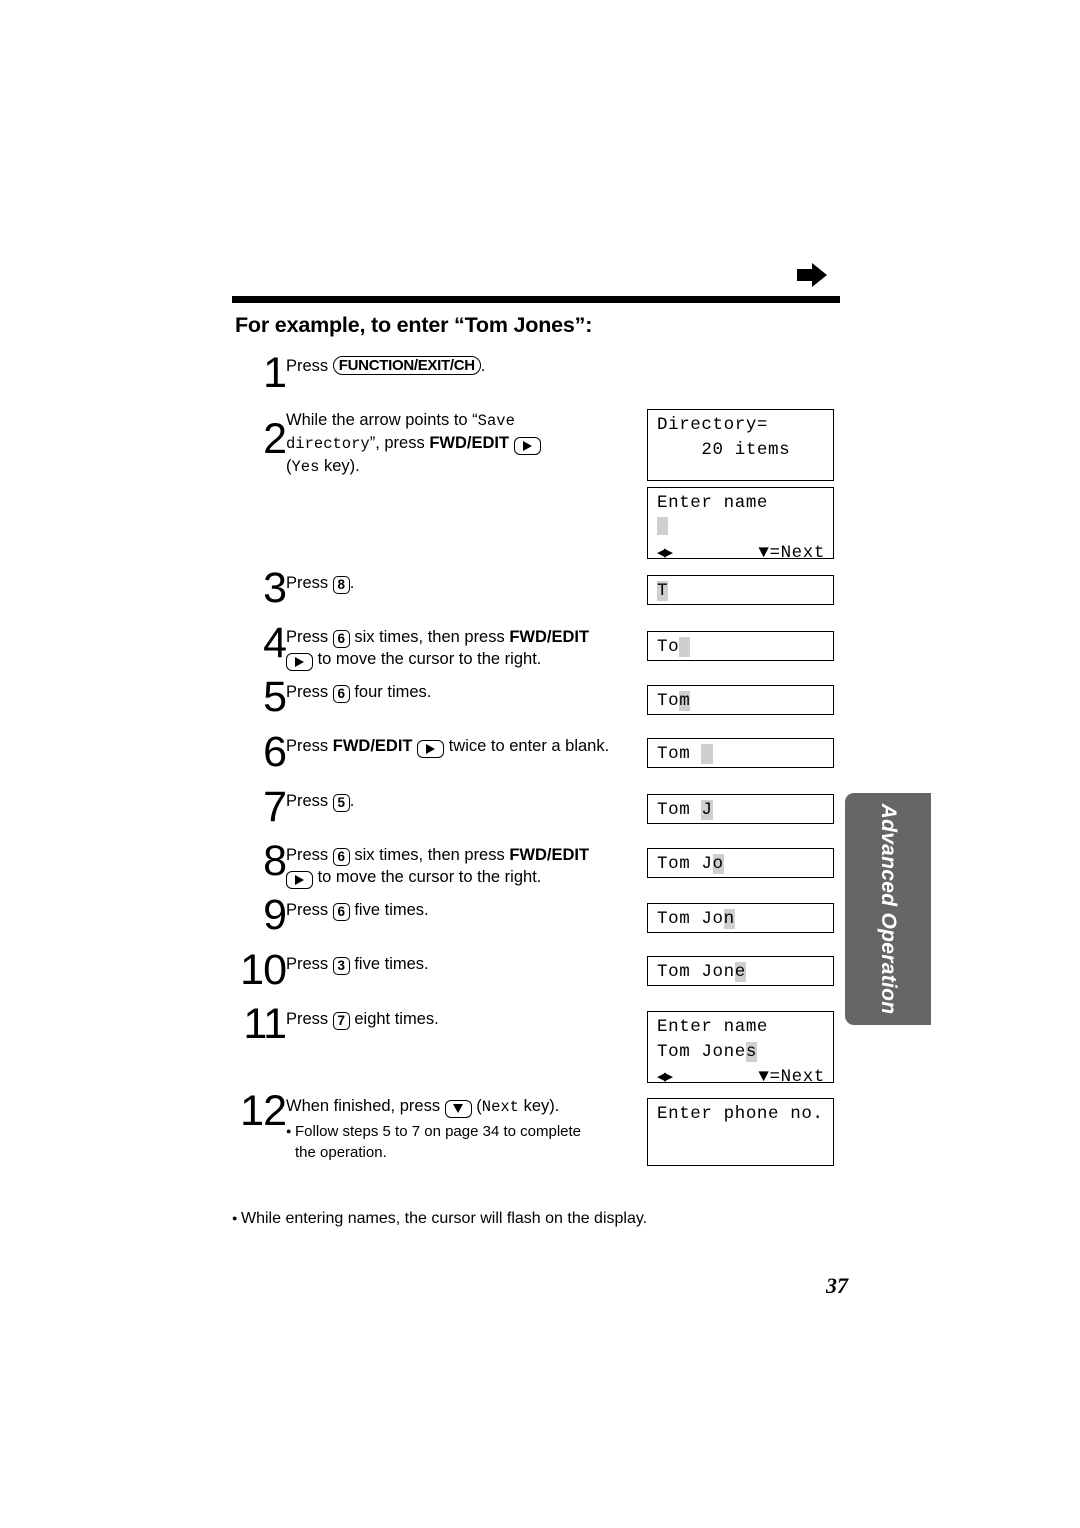  What do you see at coordinates (339, 466) in the screenshot?
I see `step-text-d: key).` at bounding box center [339, 466].